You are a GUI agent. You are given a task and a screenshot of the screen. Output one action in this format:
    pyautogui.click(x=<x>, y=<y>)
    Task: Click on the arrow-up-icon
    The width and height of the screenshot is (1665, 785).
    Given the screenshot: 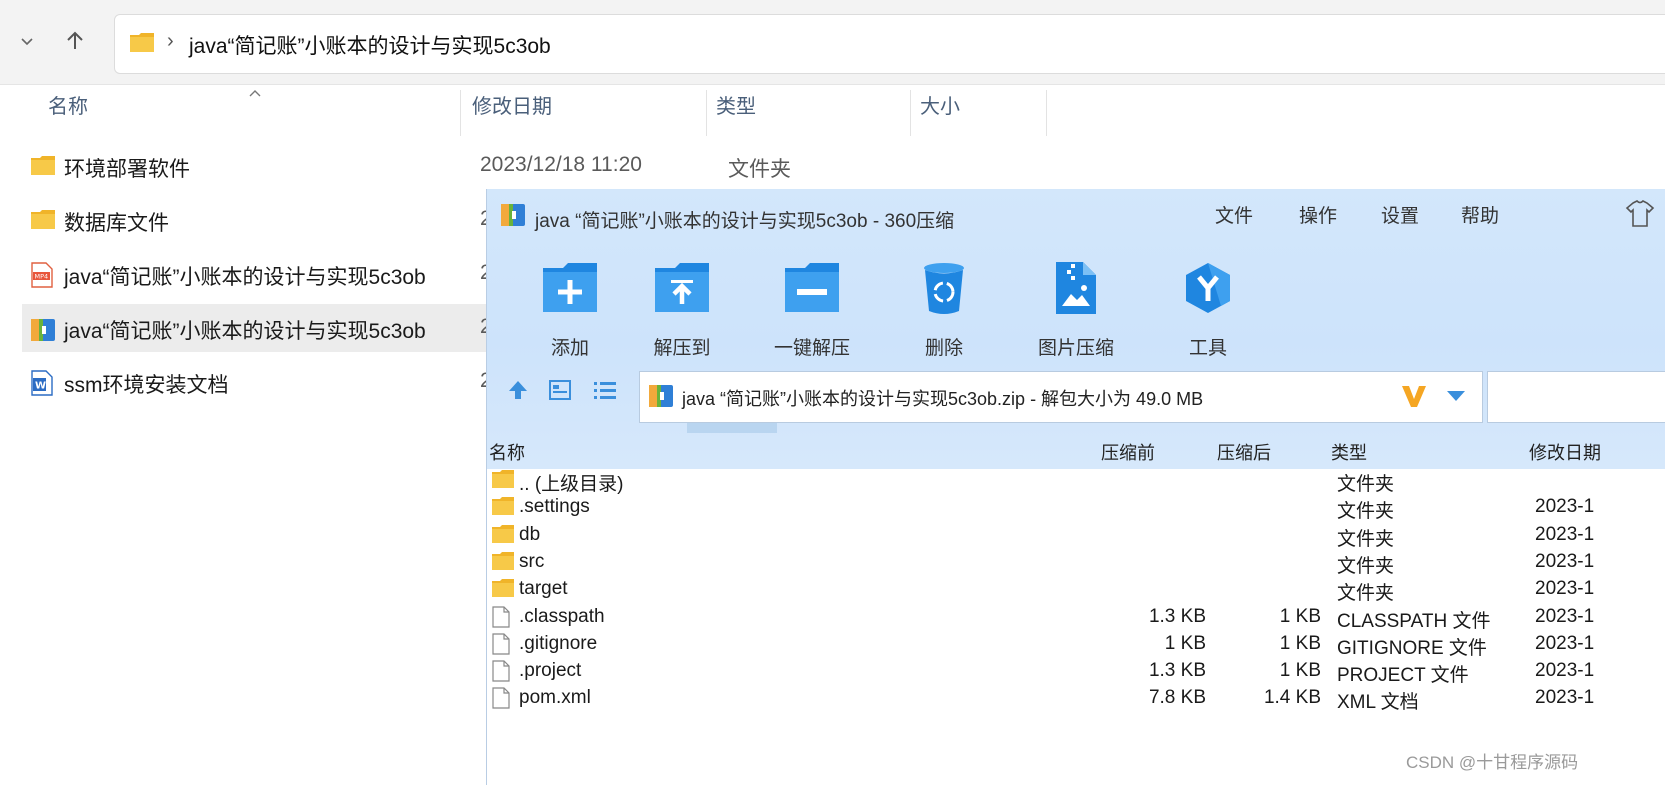 What is the action you would take?
    pyautogui.click(x=75, y=40)
    